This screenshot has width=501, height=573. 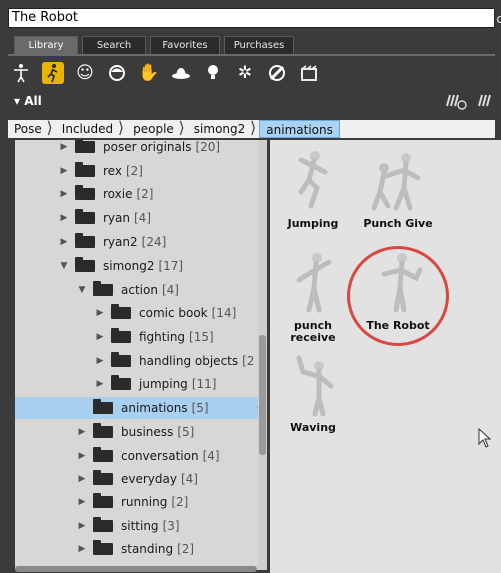 I want to click on filter-bar: ▾ All, so click(x=251, y=102).